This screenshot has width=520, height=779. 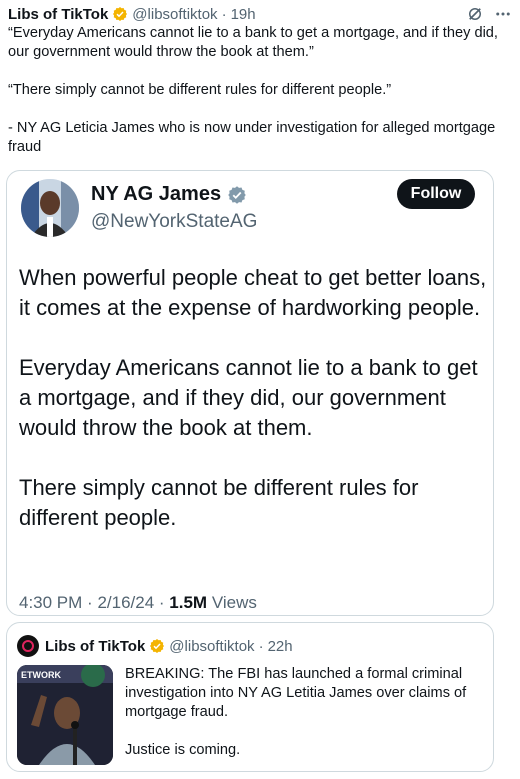 I want to click on author-name: Libs of TikTok, so click(x=58, y=14).